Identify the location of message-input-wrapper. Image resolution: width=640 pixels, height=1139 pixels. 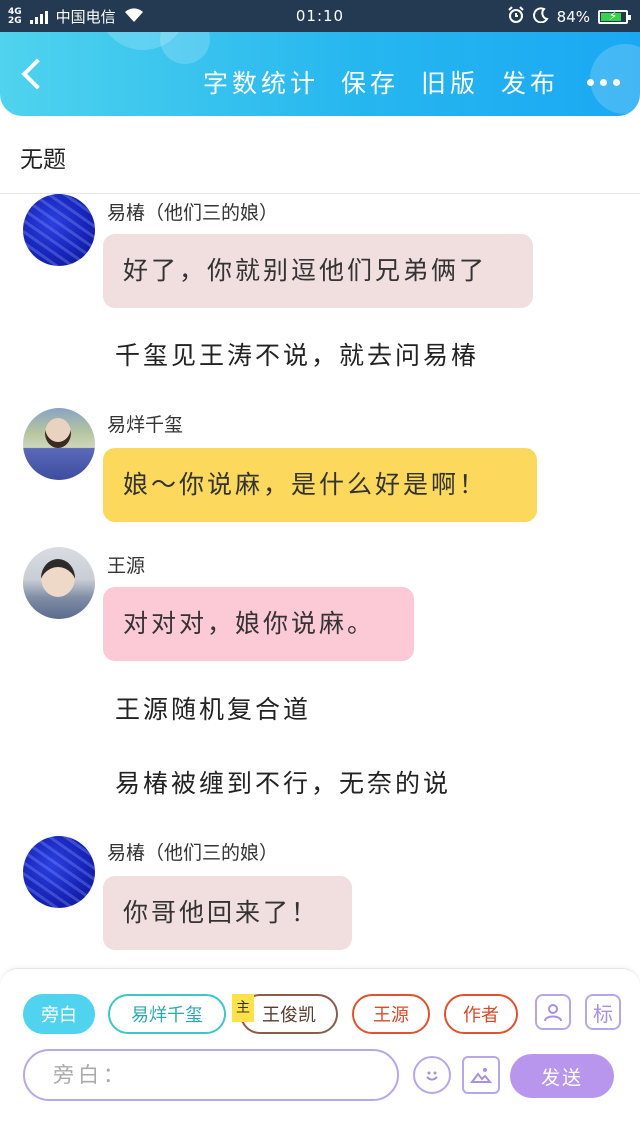
(211, 1075).